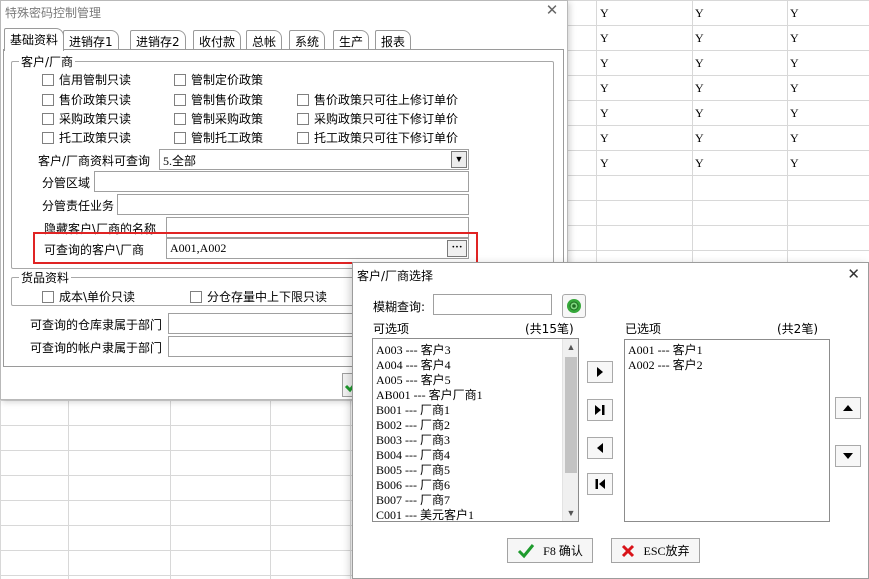 The image size is (869, 579). What do you see at coordinates (393, 40) in the screenshot?
I see `tab-reports: 报表` at bounding box center [393, 40].